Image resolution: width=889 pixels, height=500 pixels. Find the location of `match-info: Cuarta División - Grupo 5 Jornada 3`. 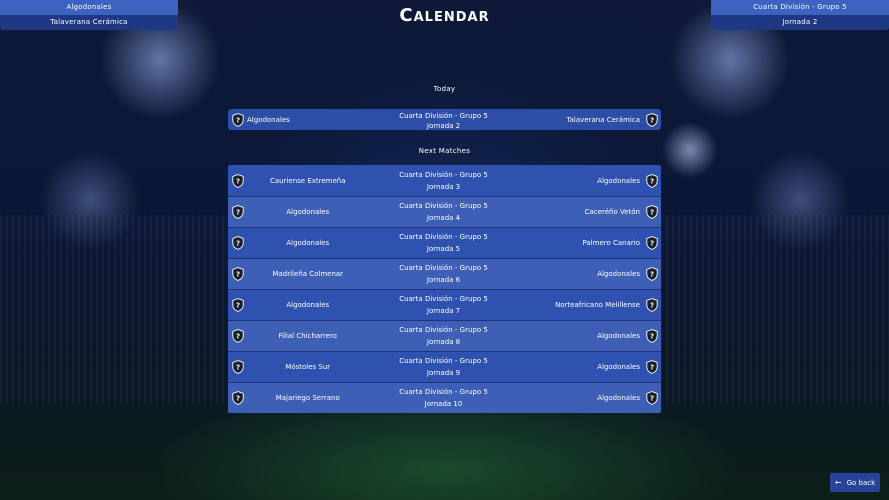

match-info: Cuarta División - Grupo 5 Jornada 3 is located at coordinates (444, 181).